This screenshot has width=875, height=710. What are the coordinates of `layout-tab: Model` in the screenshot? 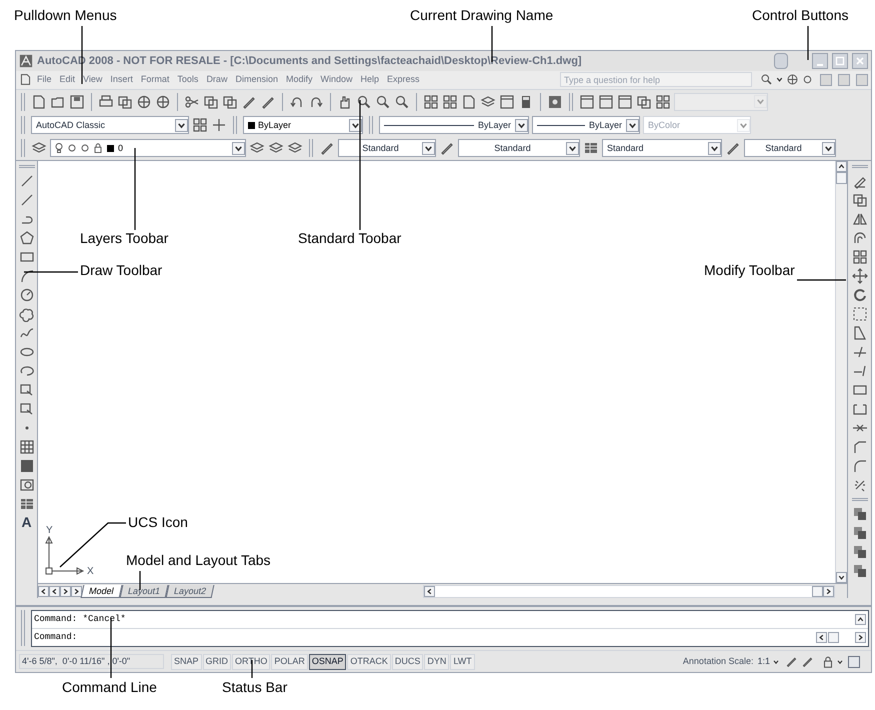 It's located at (101, 591).